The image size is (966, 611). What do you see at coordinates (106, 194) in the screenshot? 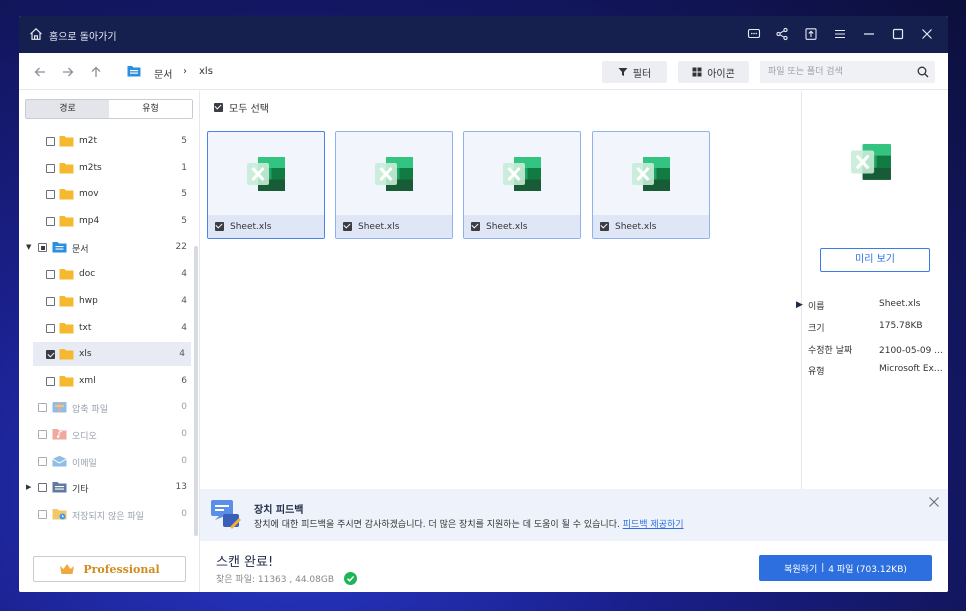
I see `tree-item-mov: mov 5` at bounding box center [106, 194].